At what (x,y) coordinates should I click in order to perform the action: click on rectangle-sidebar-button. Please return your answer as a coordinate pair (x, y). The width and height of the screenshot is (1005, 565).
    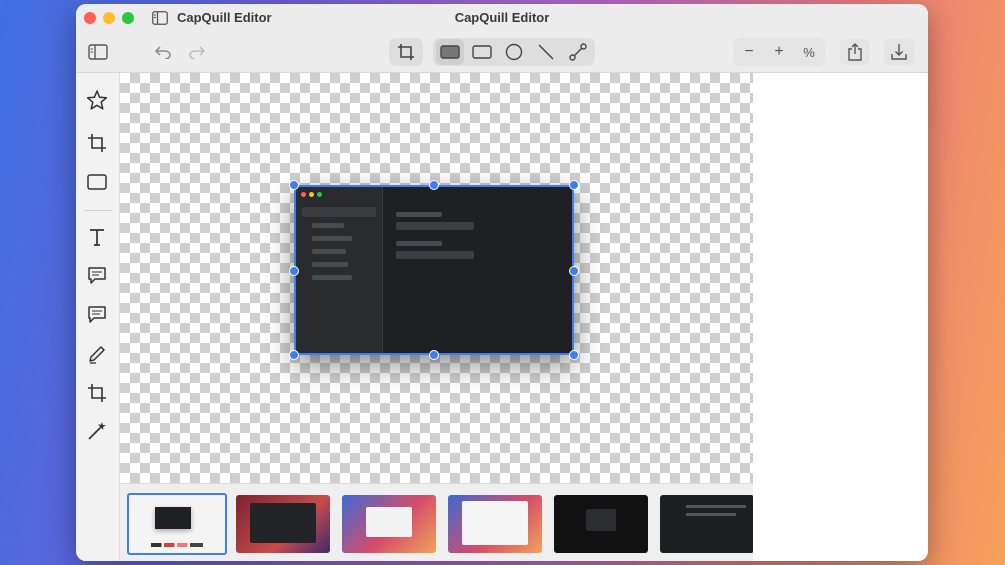
    Looking at the image, I should click on (97, 182).